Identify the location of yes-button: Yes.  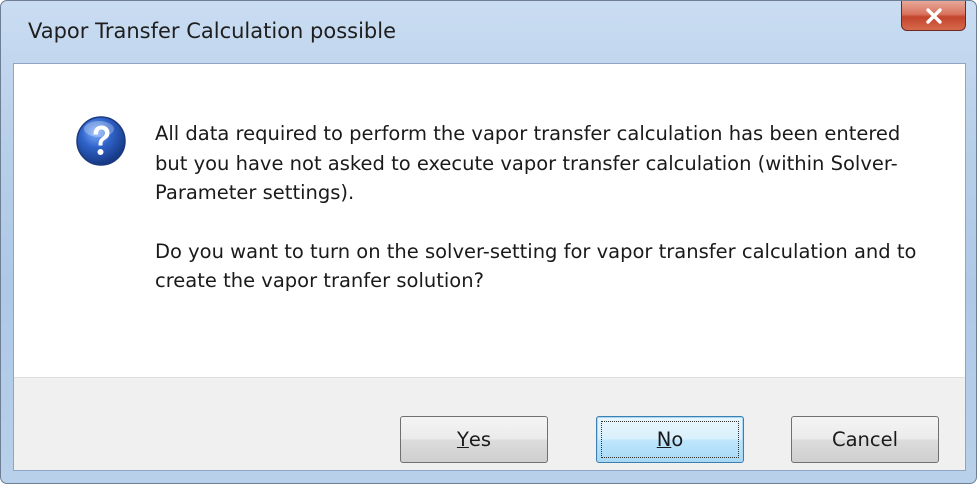
(474, 439).